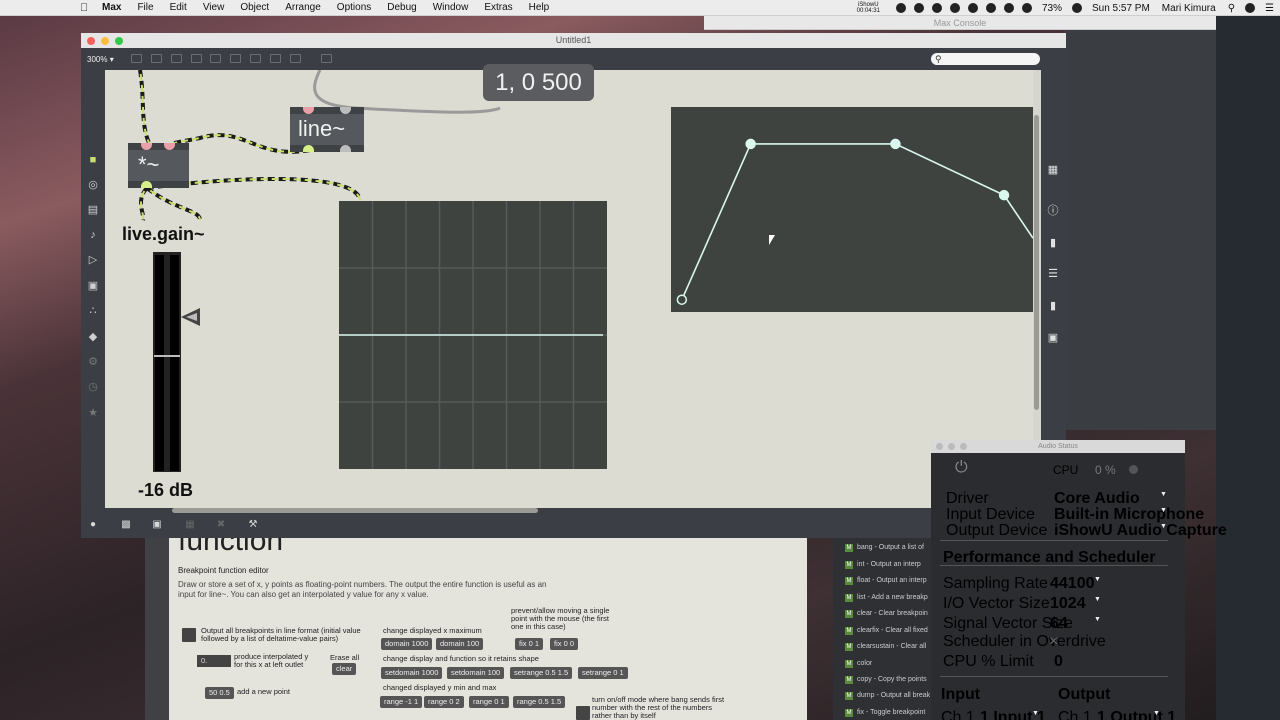 The image size is (1280, 720). I want to click on vertical-scroll-thumb, so click(1036, 262).